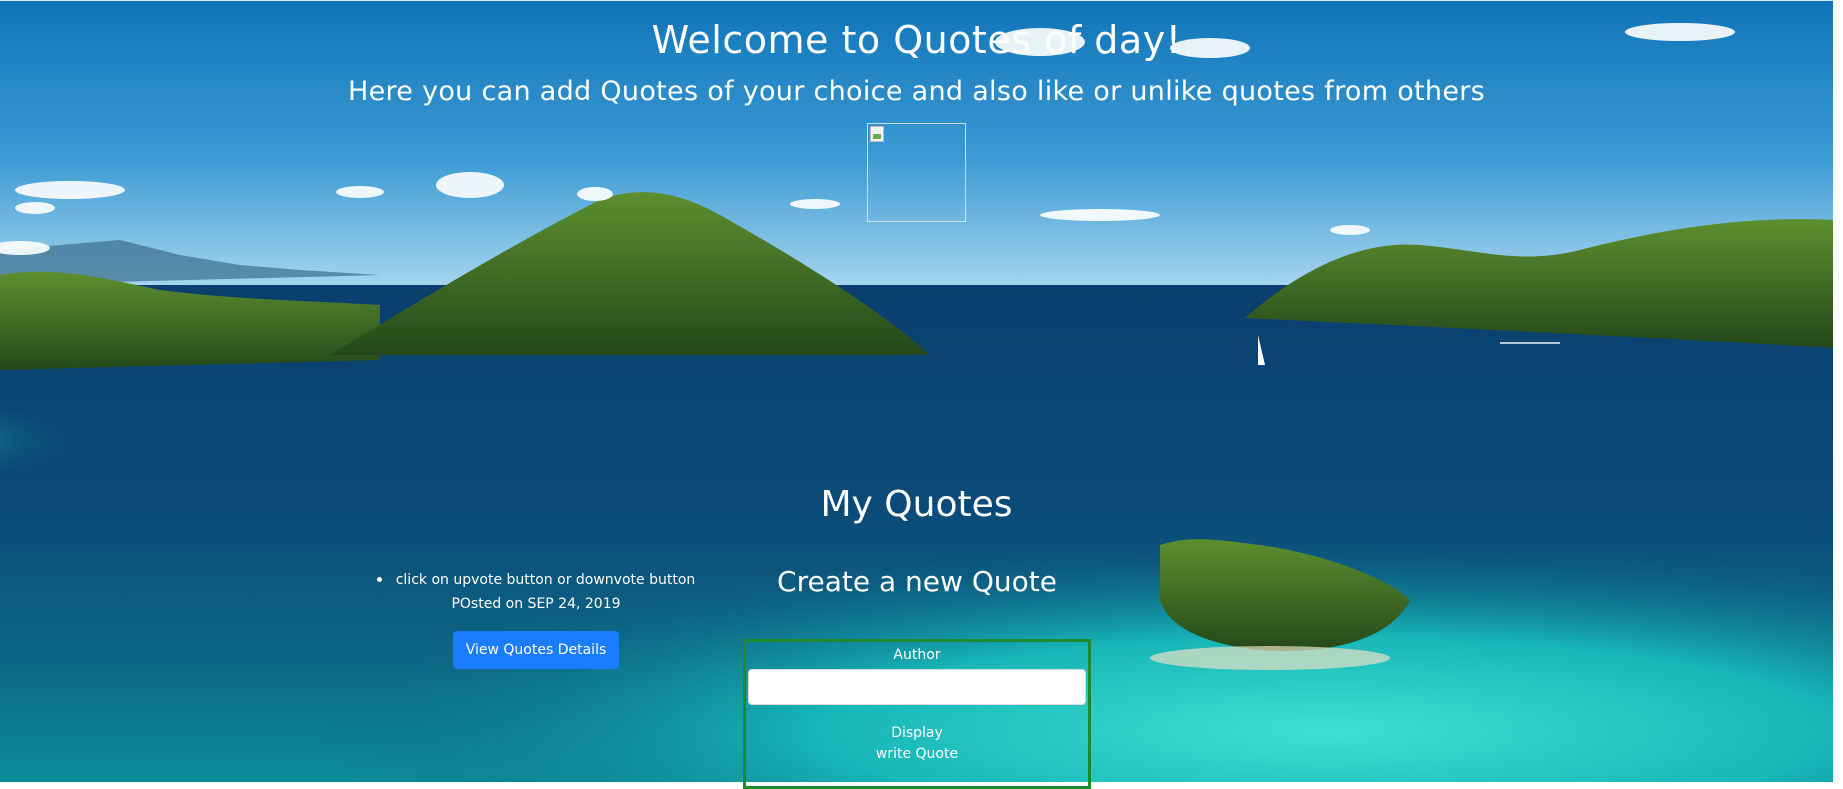 The width and height of the screenshot is (1843, 789). Describe the element at coordinates (917, 714) in the screenshot. I see `create-quote-form: Author Display write Quote` at that location.